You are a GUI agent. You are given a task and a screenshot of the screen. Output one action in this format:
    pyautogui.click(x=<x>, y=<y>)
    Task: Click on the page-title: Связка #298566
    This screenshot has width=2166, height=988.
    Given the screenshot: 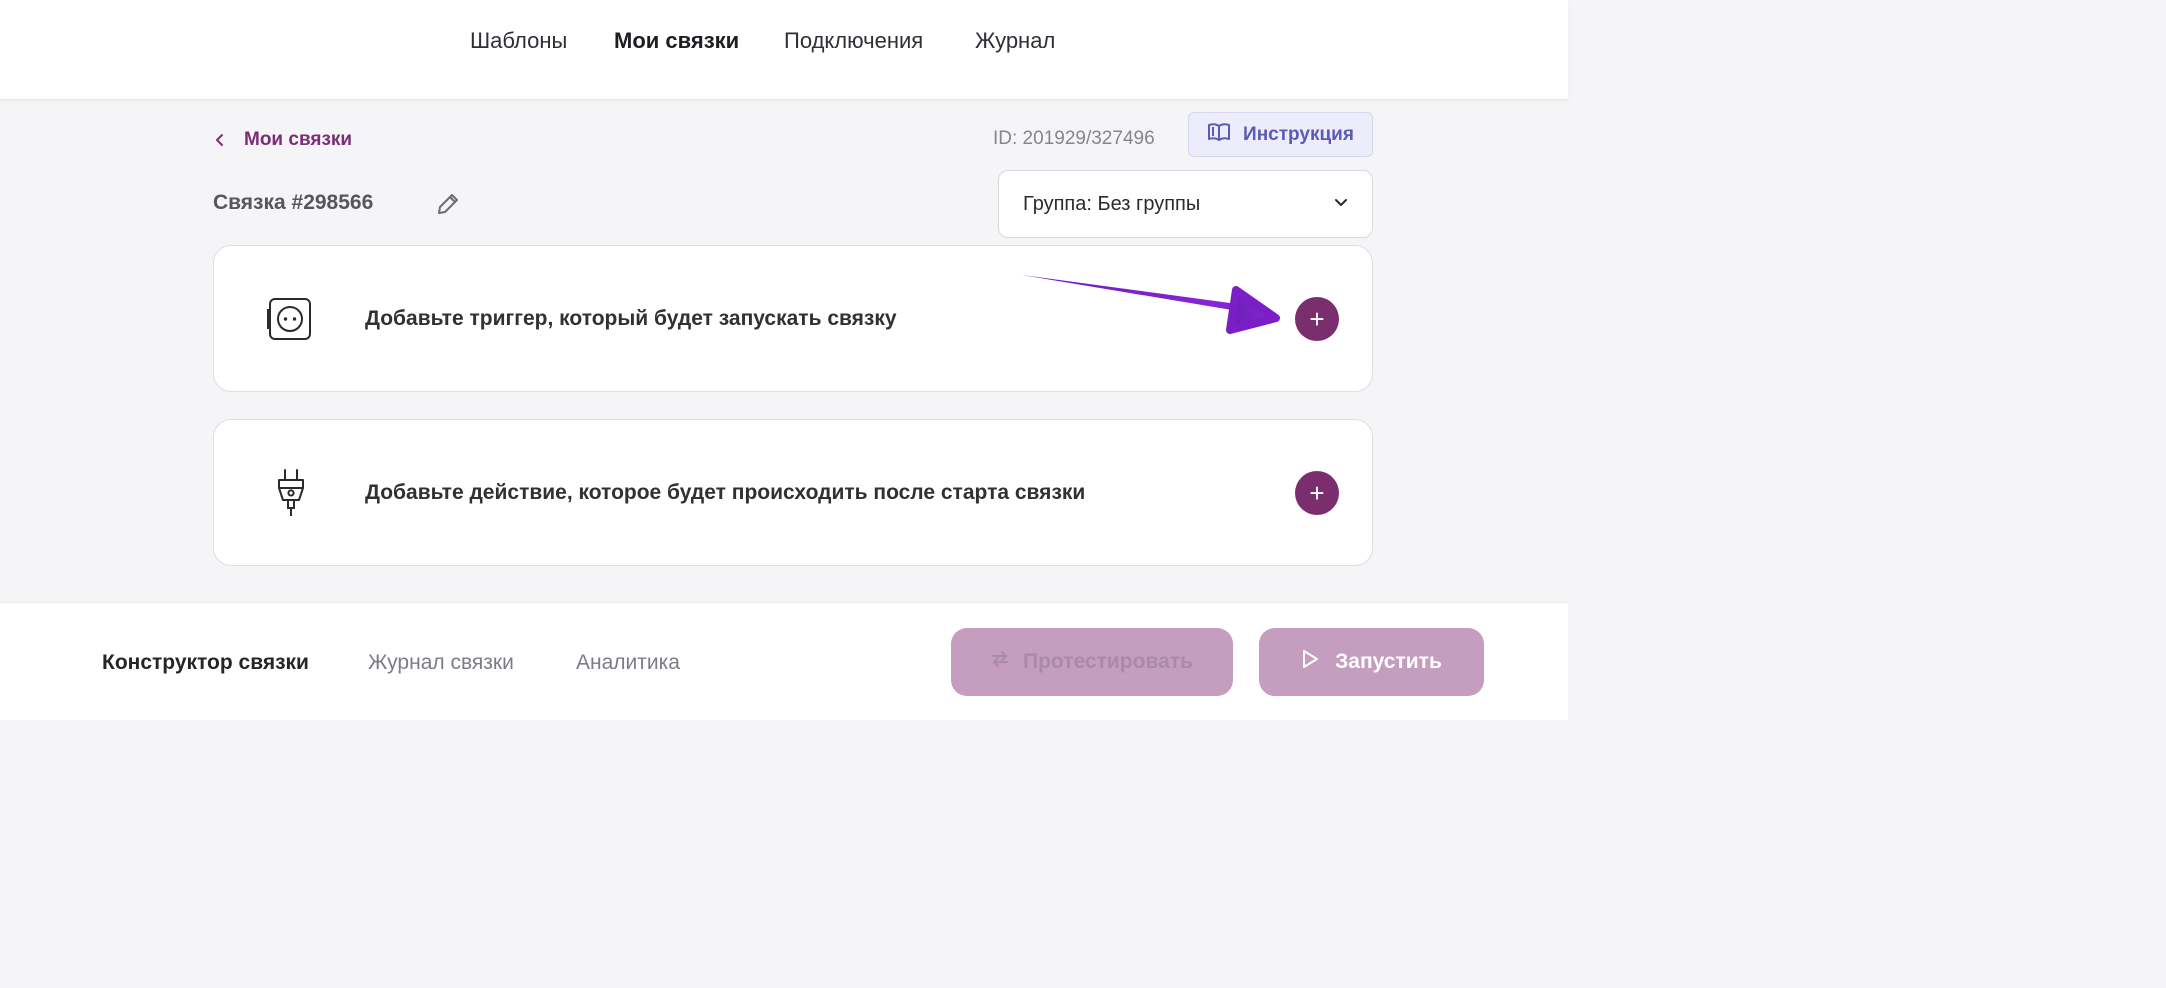 What is the action you would take?
    pyautogui.click(x=293, y=202)
    